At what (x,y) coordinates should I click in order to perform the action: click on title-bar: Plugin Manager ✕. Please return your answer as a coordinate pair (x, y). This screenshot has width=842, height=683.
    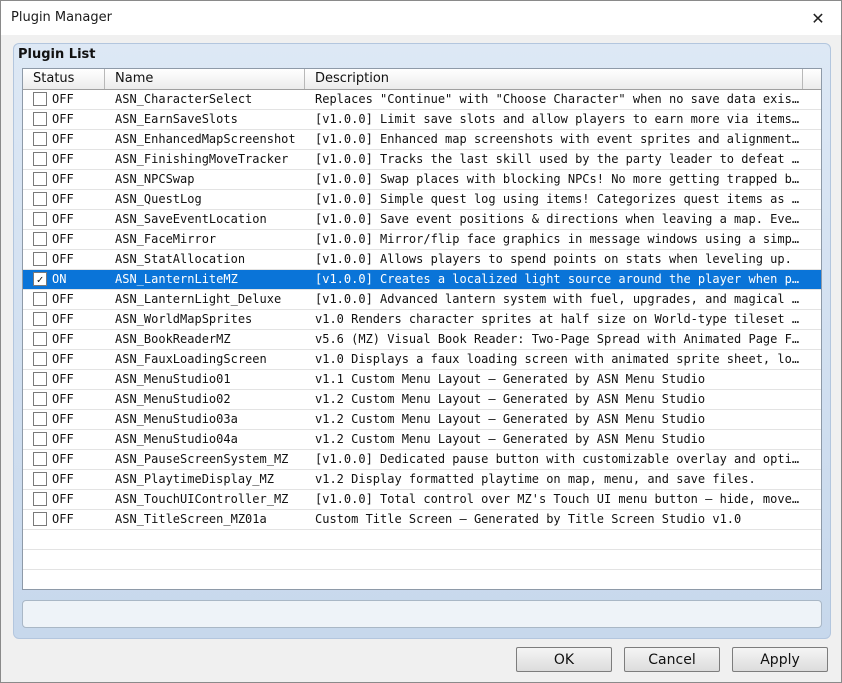
    Looking at the image, I should click on (421, 18).